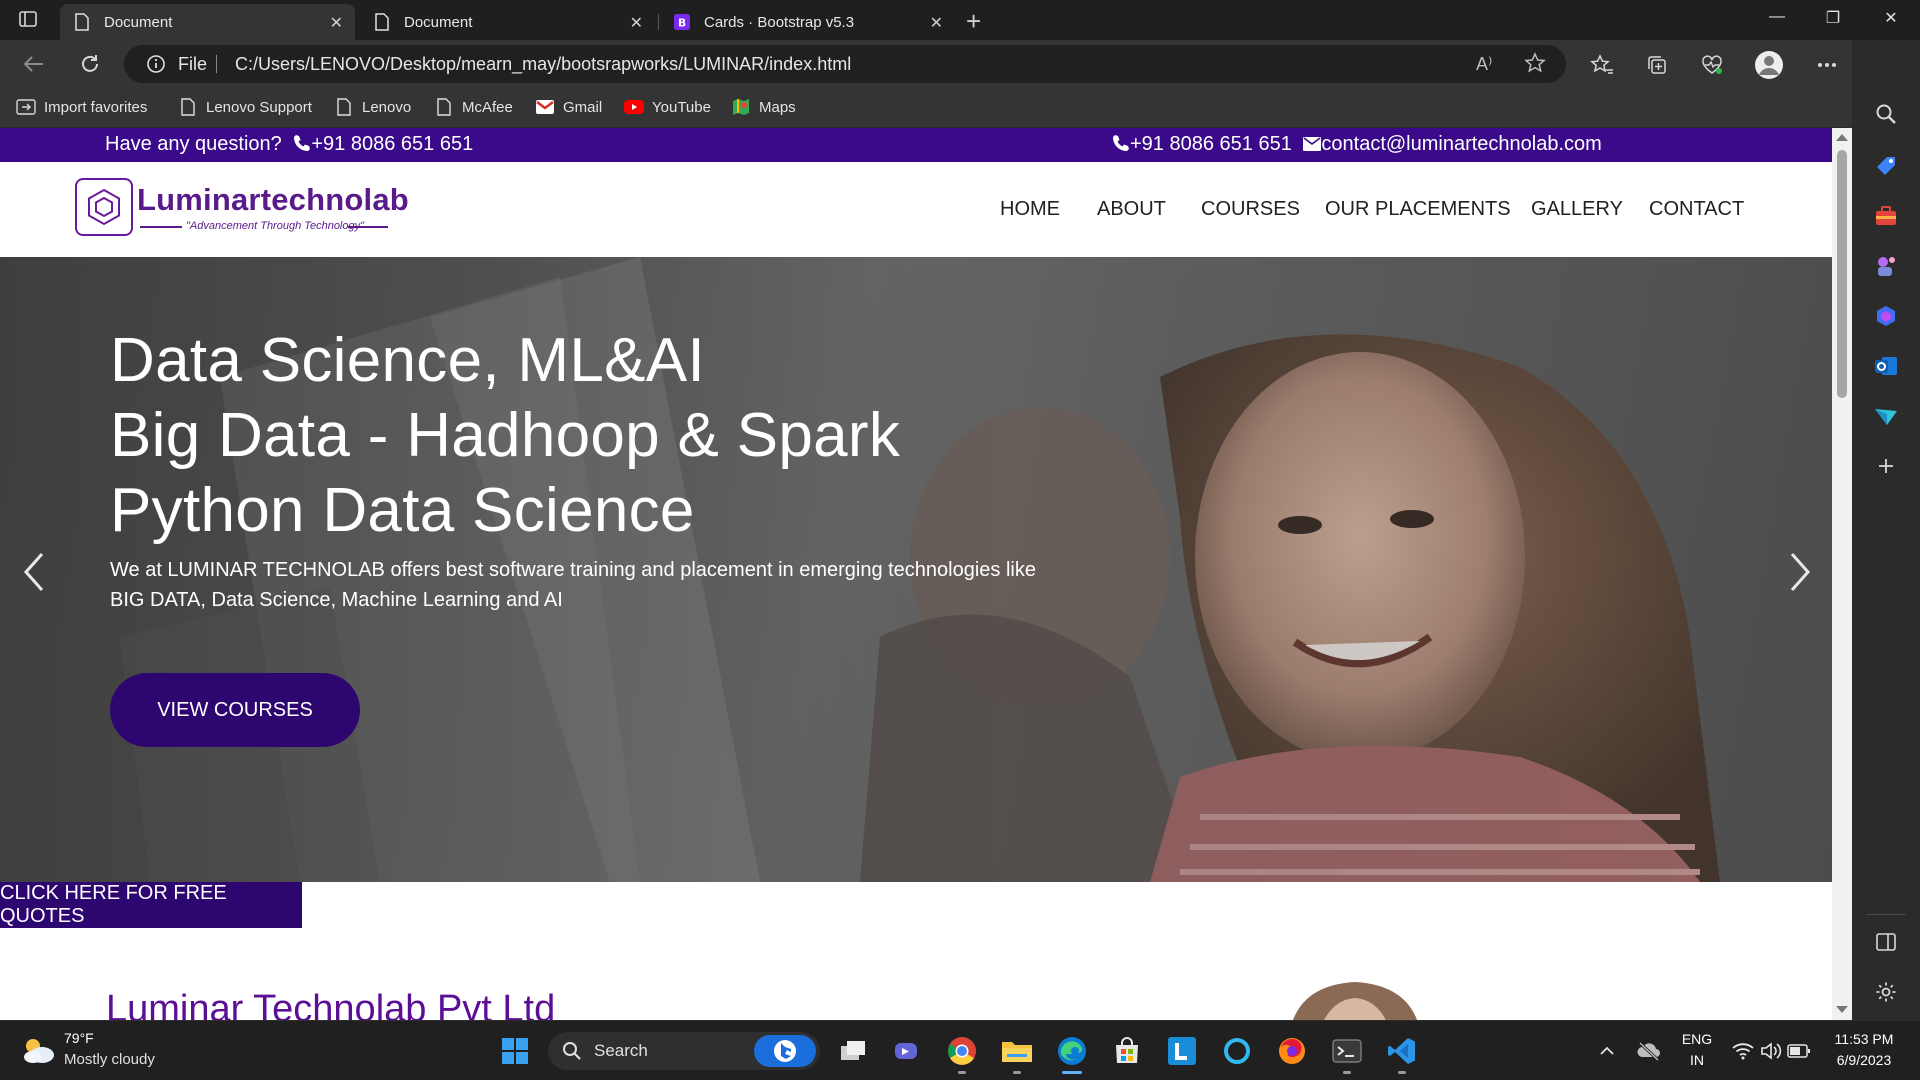 The width and height of the screenshot is (1920, 1080). I want to click on email-link: contact@luminartechnolab.com, so click(1461, 144).